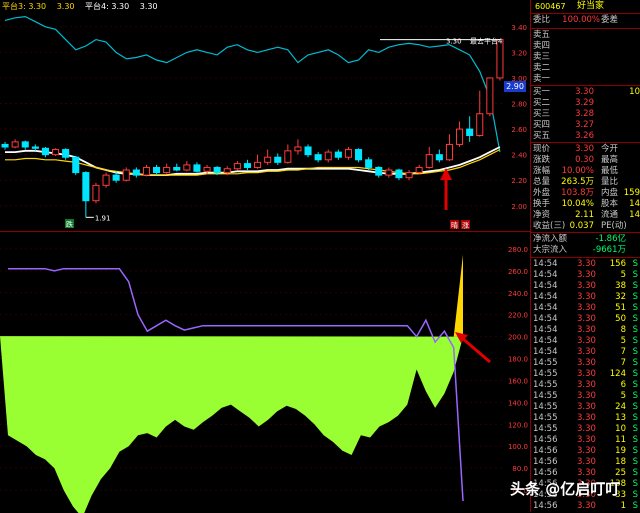  I want to click on tick-row: 14:54 3.30 38 S, so click(585, 286).